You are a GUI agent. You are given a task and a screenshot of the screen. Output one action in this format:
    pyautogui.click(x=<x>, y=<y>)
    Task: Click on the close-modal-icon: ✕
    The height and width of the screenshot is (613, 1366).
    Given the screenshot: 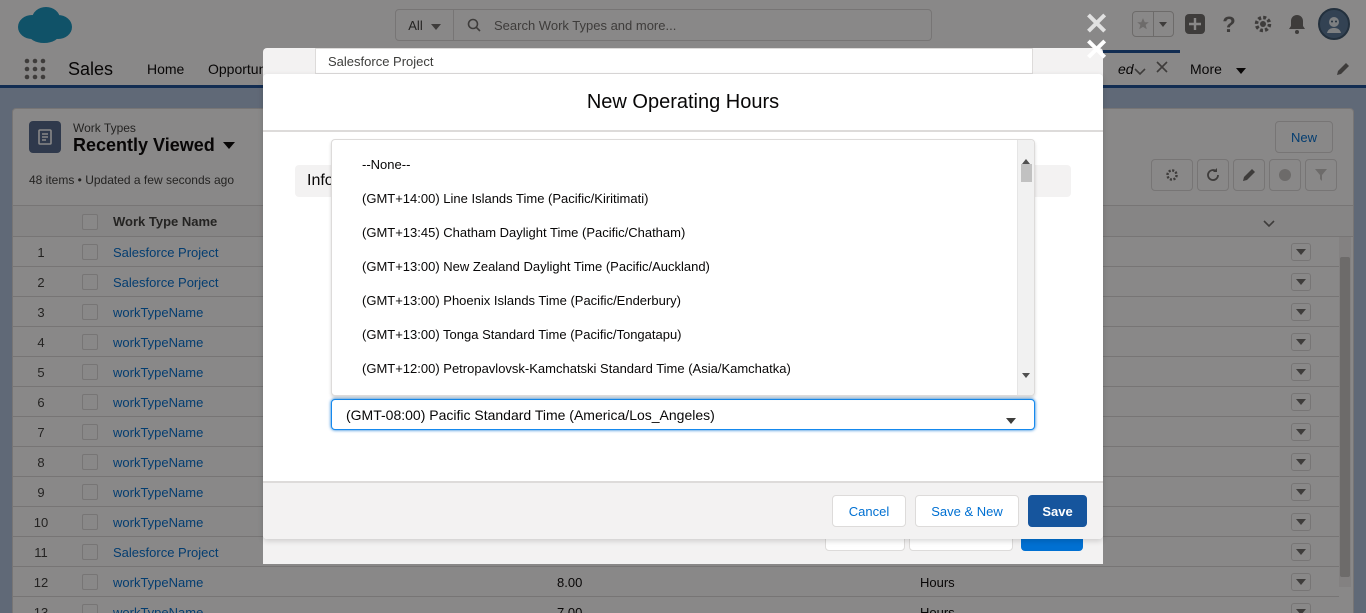 What is the action you would take?
    pyautogui.click(x=1096, y=51)
    